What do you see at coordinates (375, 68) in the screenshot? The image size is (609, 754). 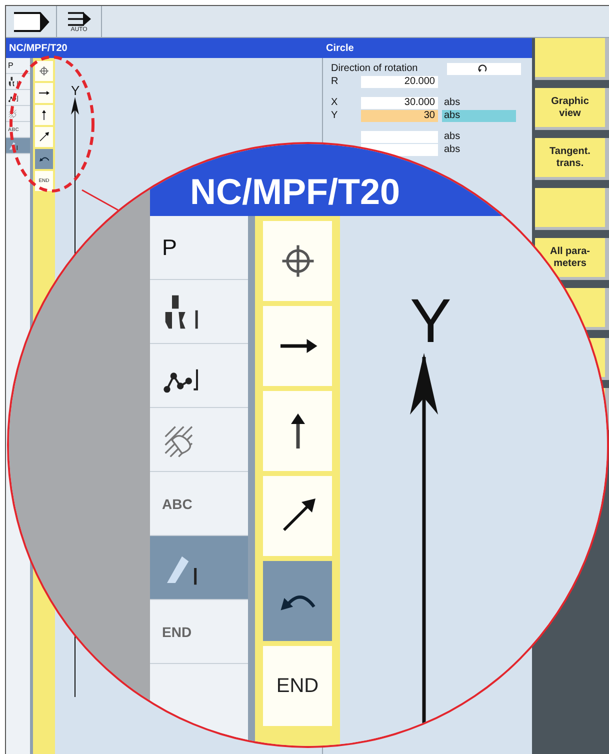 I see `field-label: Direction of rotation` at bounding box center [375, 68].